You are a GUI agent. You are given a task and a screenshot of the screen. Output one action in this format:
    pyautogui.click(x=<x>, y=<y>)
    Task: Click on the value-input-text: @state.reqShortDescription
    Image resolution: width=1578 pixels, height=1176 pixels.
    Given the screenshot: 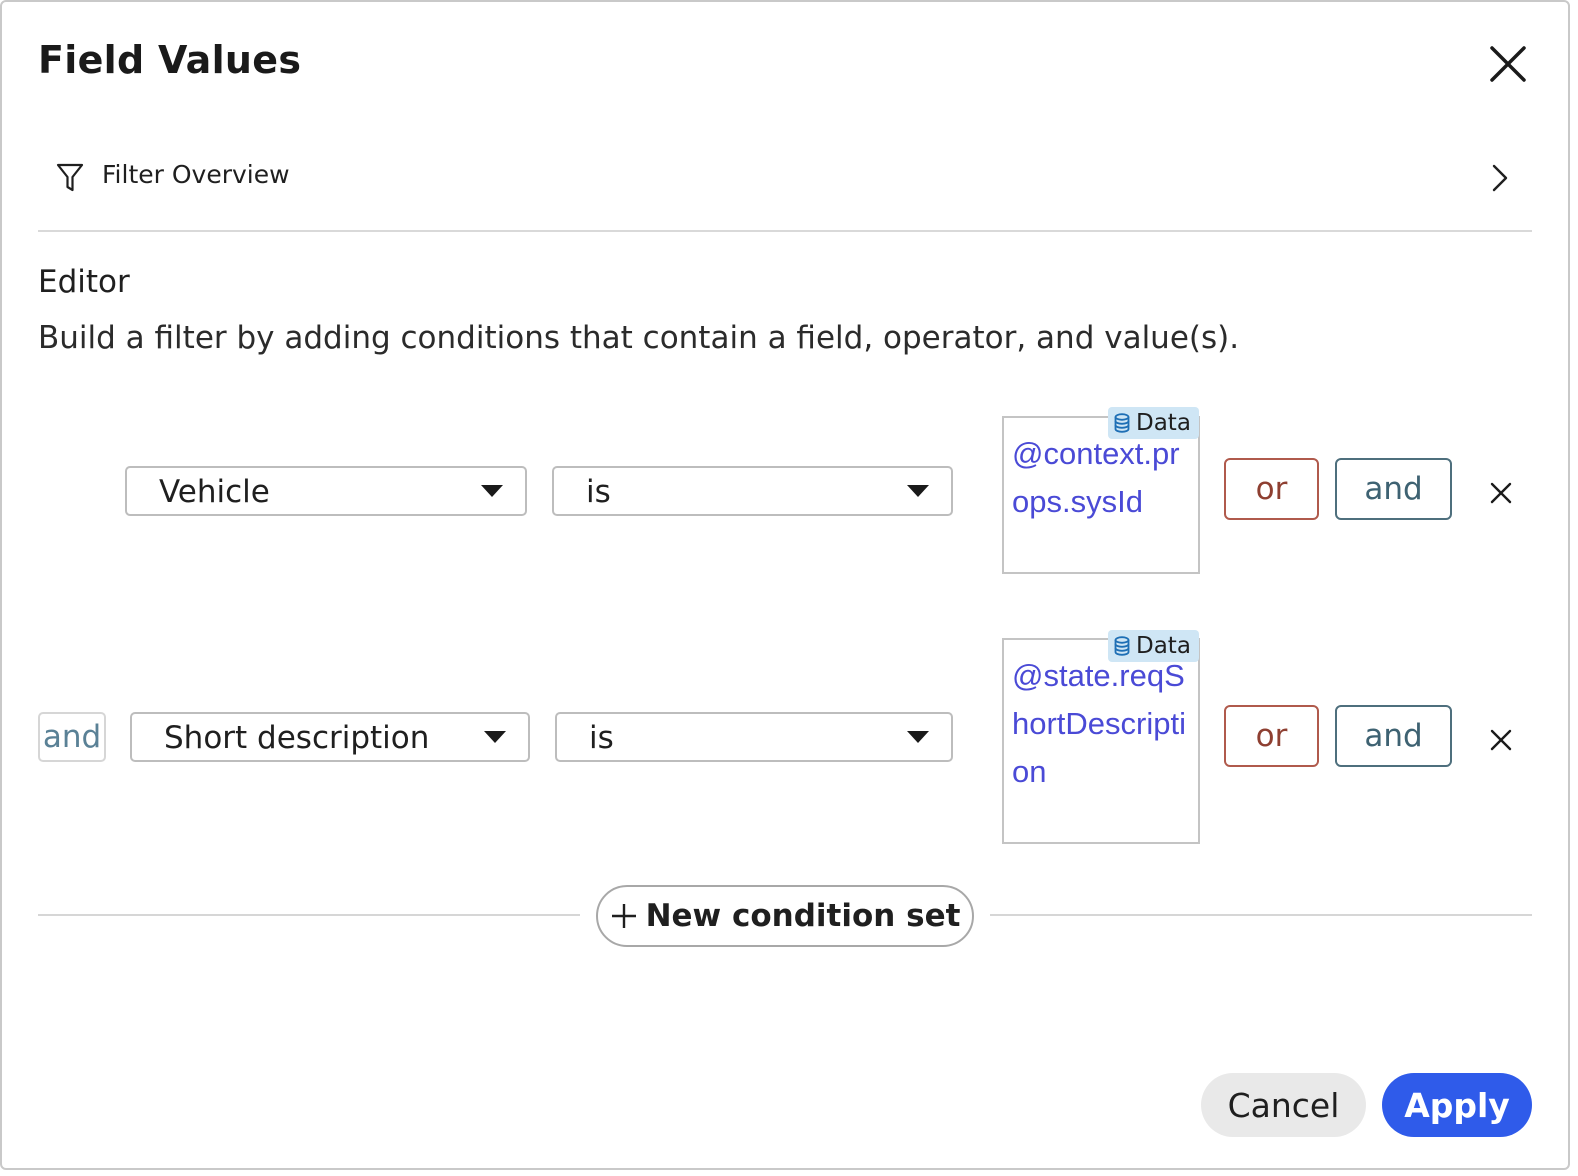 What is the action you would take?
    pyautogui.click(x=1099, y=723)
    